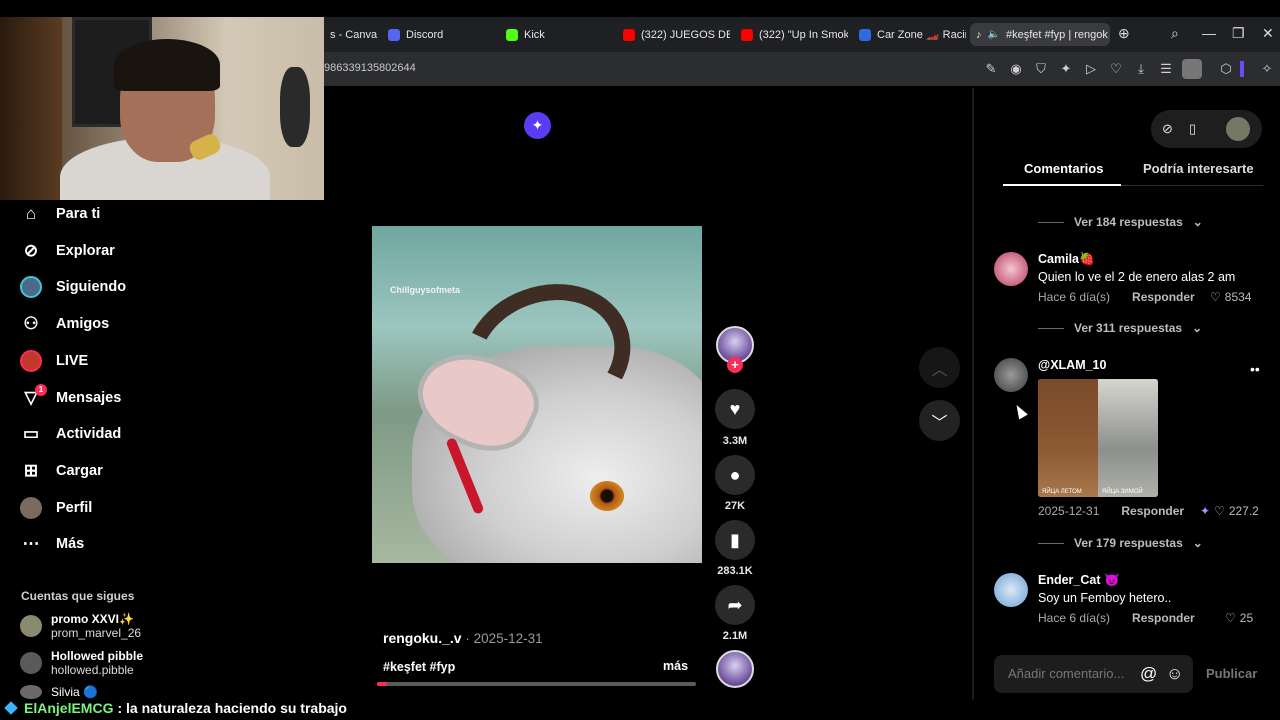  Describe the element at coordinates (991, 69) in the screenshot. I see `edit-icon: ✎` at that location.